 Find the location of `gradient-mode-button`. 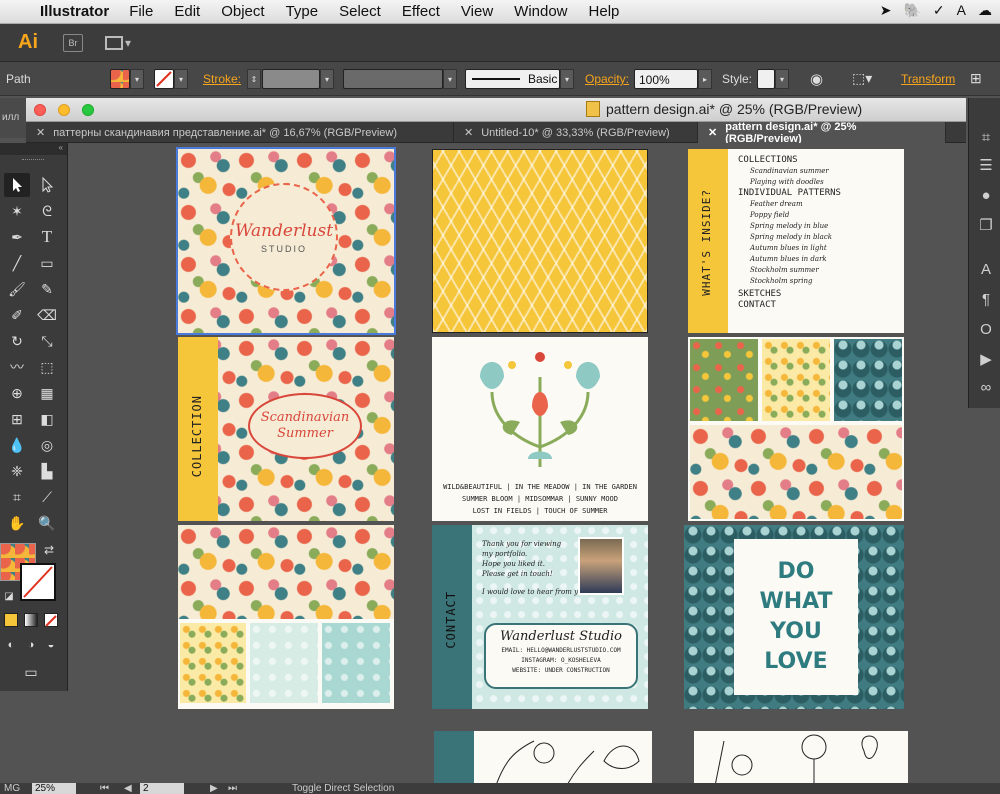

gradient-mode-button is located at coordinates (31, 620).